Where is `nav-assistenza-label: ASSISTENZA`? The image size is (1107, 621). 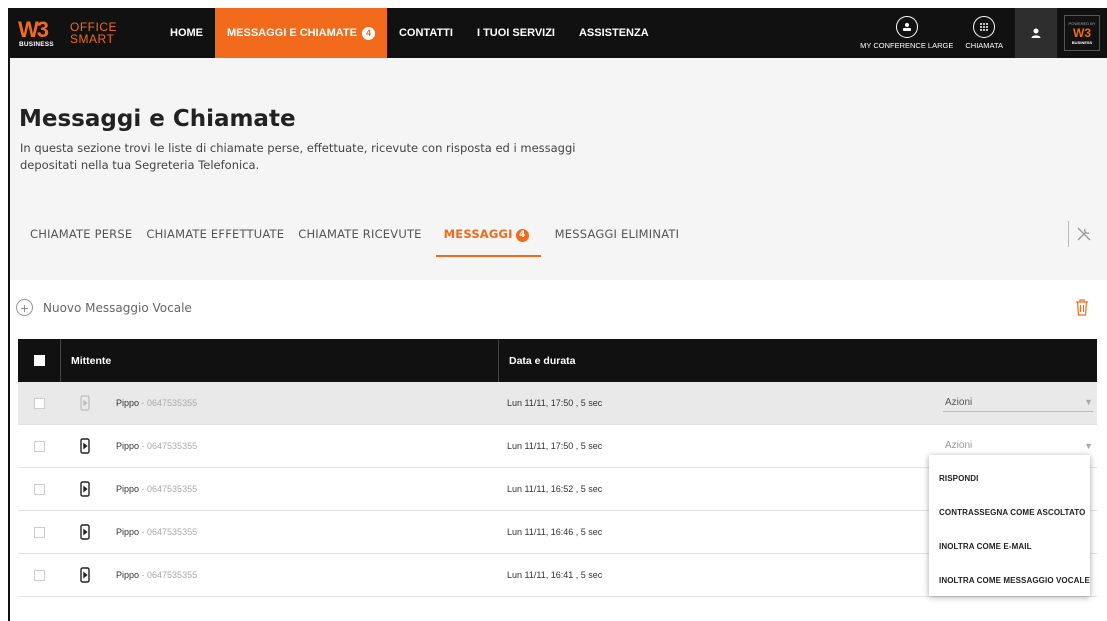
nav-assistenza-label: ASSISTENZA is located at coordinates (613, 33).